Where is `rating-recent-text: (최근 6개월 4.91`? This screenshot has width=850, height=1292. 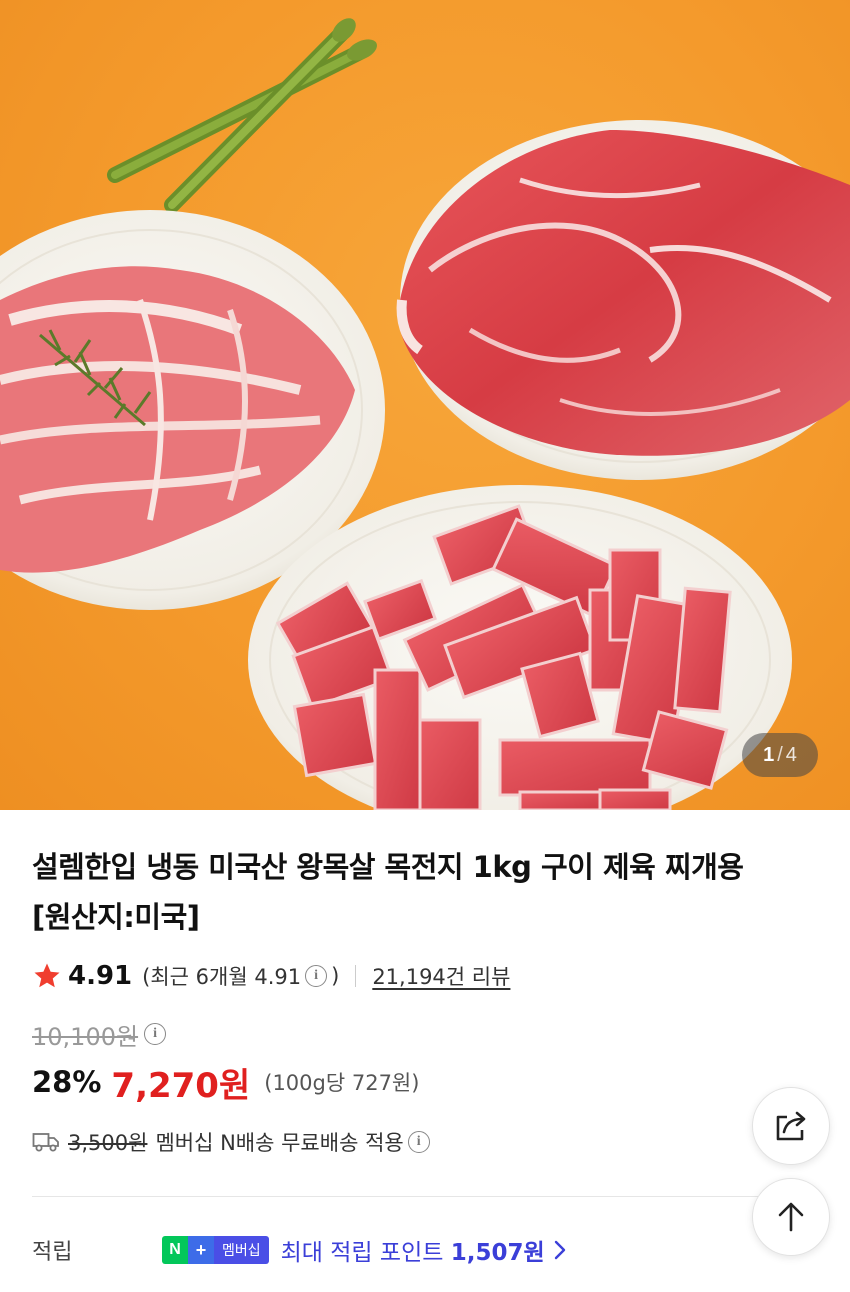 rating-recent-text: (최근 6개월 4.91 is located at coordinates (222, 977).